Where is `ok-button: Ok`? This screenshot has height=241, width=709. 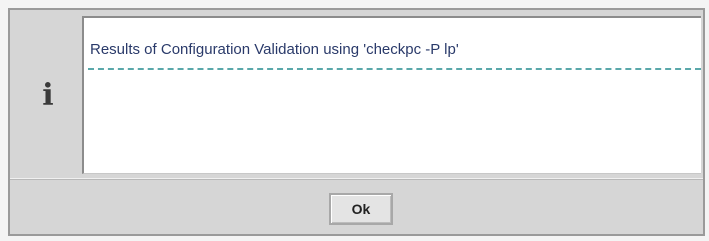
ok-button: Ok is located at coordinates (361, 209).